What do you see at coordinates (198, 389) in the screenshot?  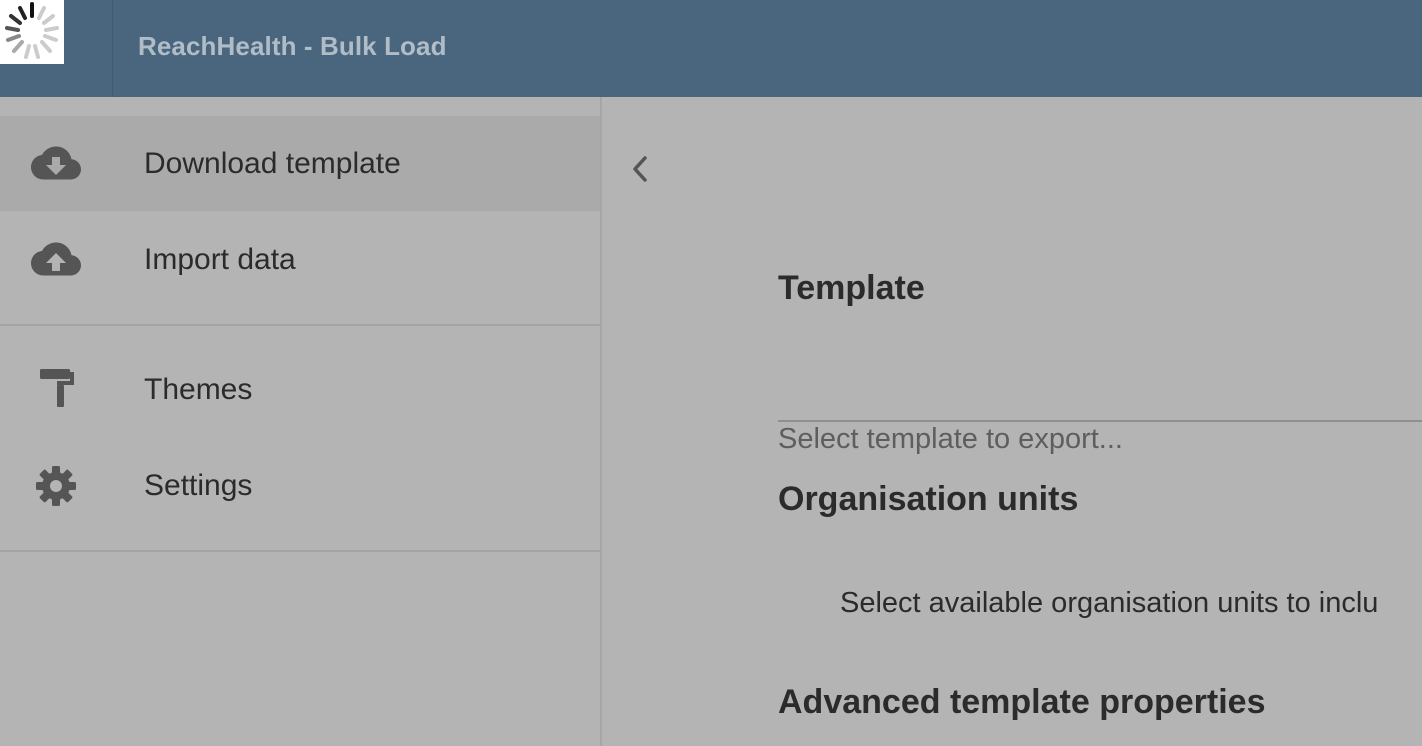 I see `sidebar-item-label: Themes` at bounding box center [198, 389].